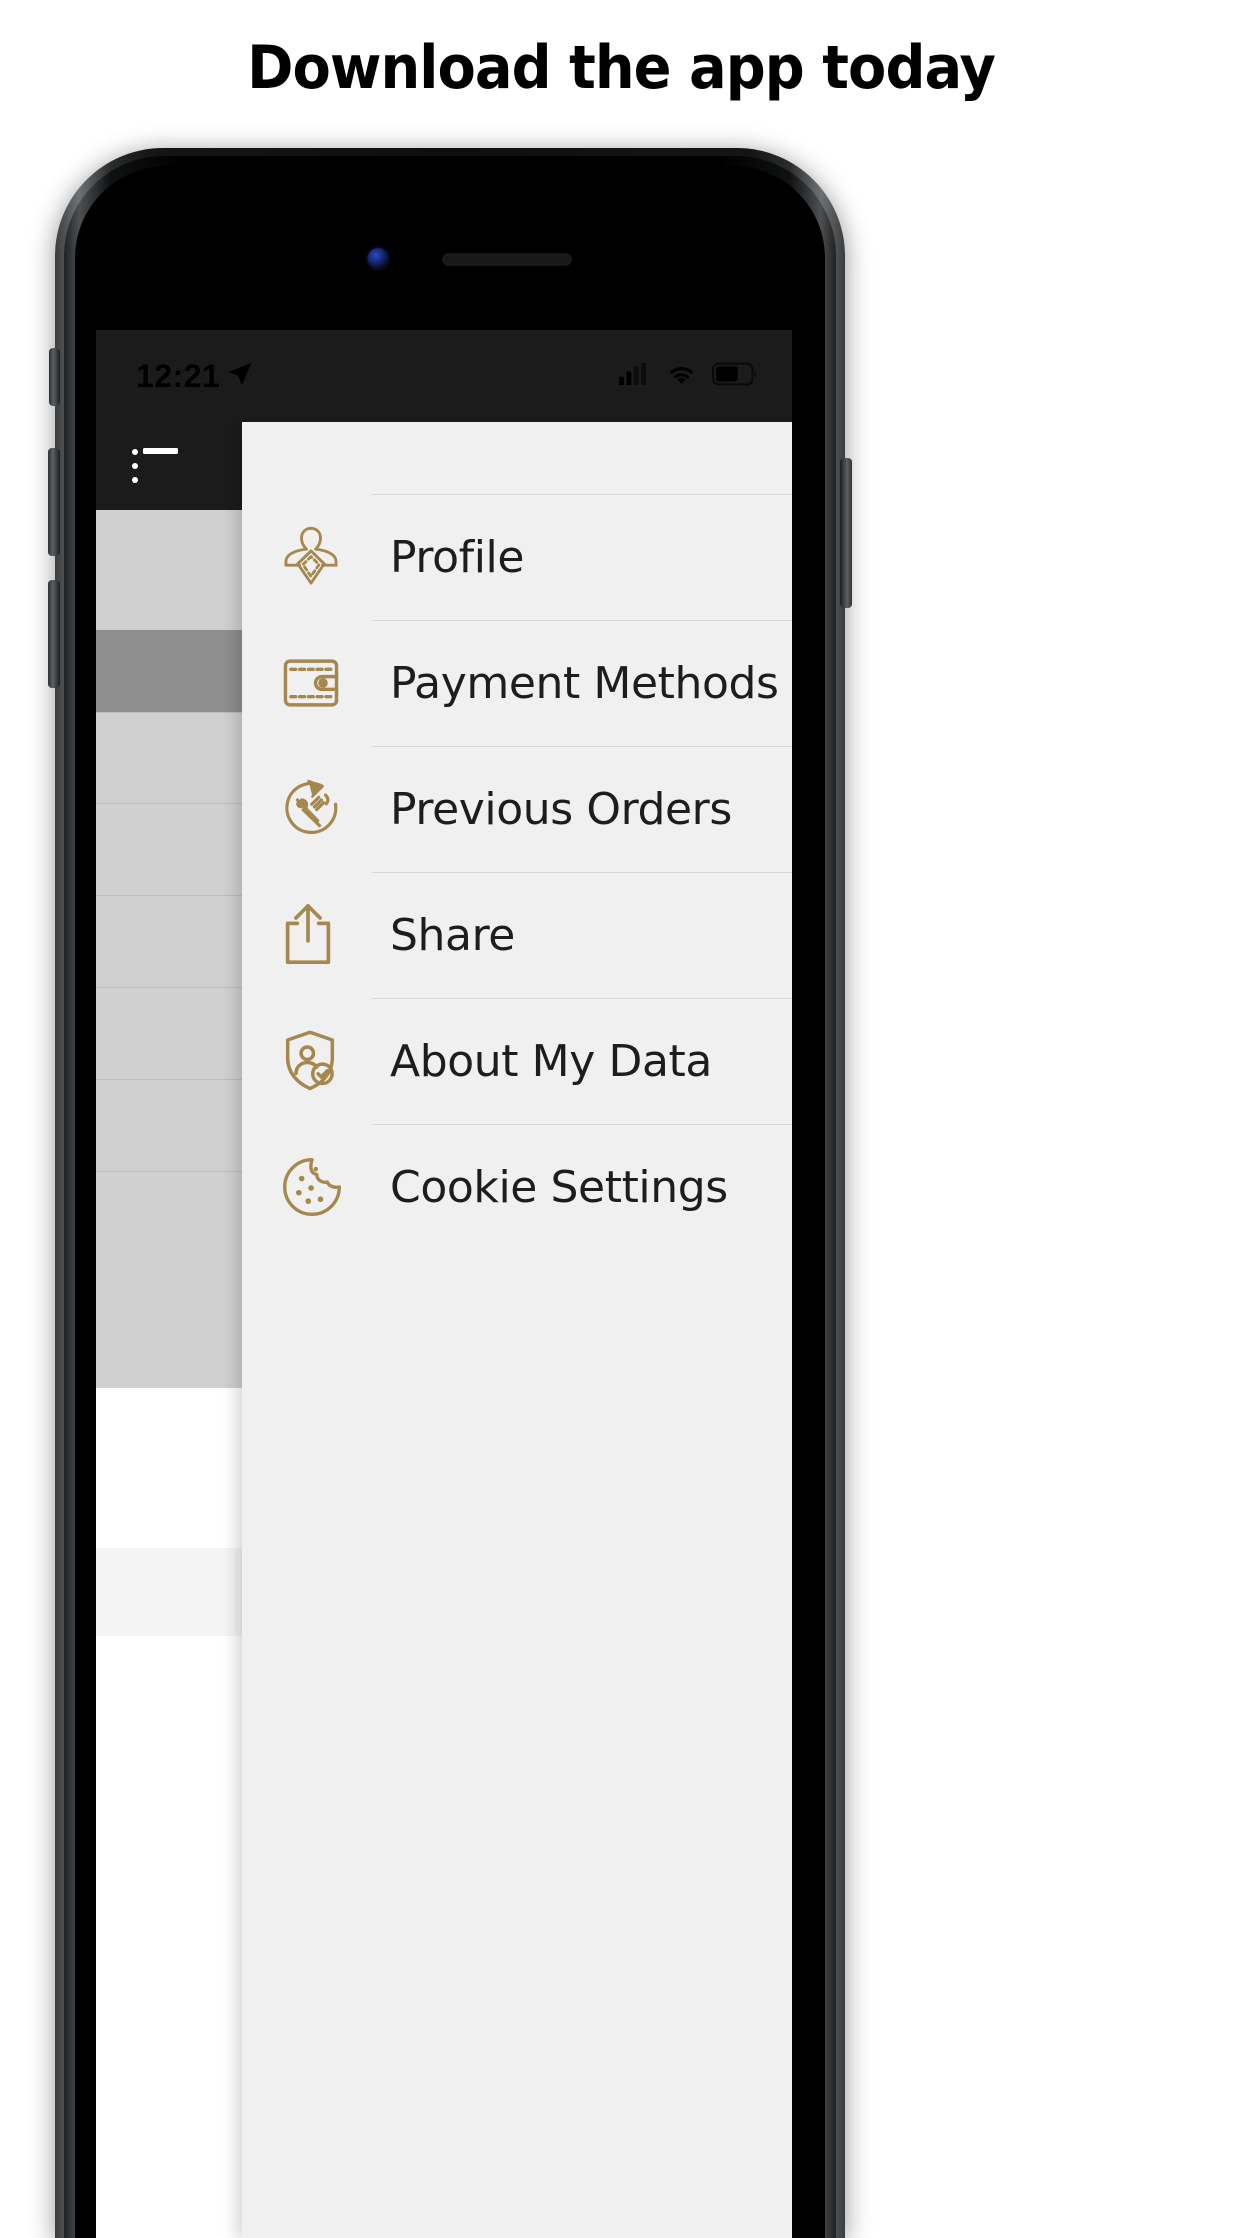 The width and height of the screenshot is (1242, 2238). I want to click on drawer-item-row: Previous Orders, so click(582, 809).